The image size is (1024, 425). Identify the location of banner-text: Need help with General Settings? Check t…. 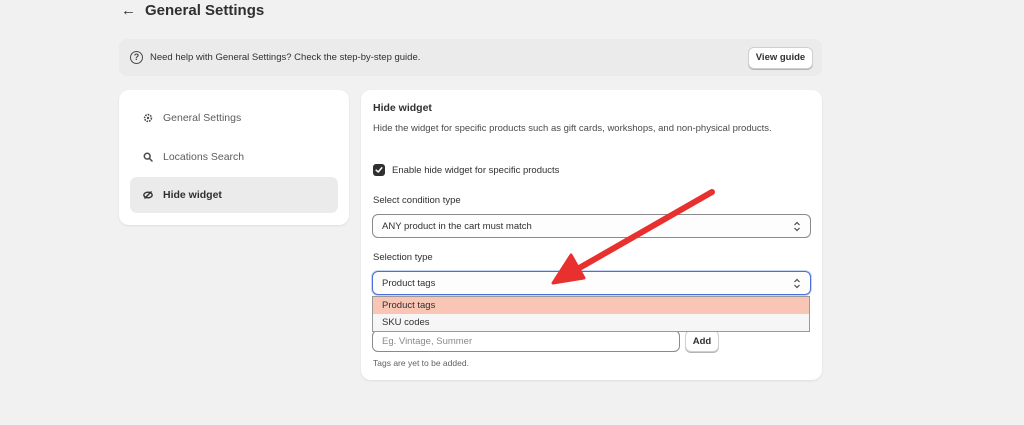
(285, 57).